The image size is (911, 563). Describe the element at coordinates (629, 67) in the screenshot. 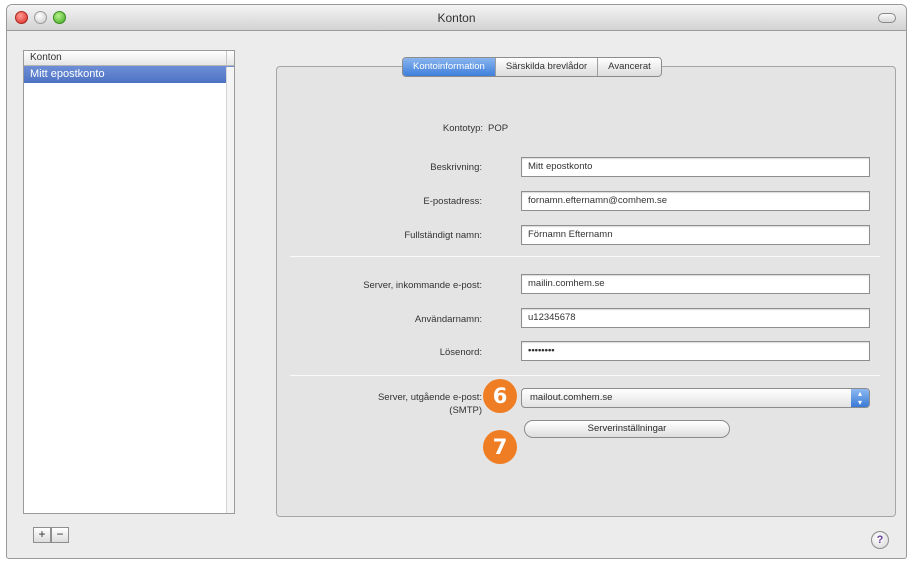

I see `tab-avancerat: Avancerat` at that location.